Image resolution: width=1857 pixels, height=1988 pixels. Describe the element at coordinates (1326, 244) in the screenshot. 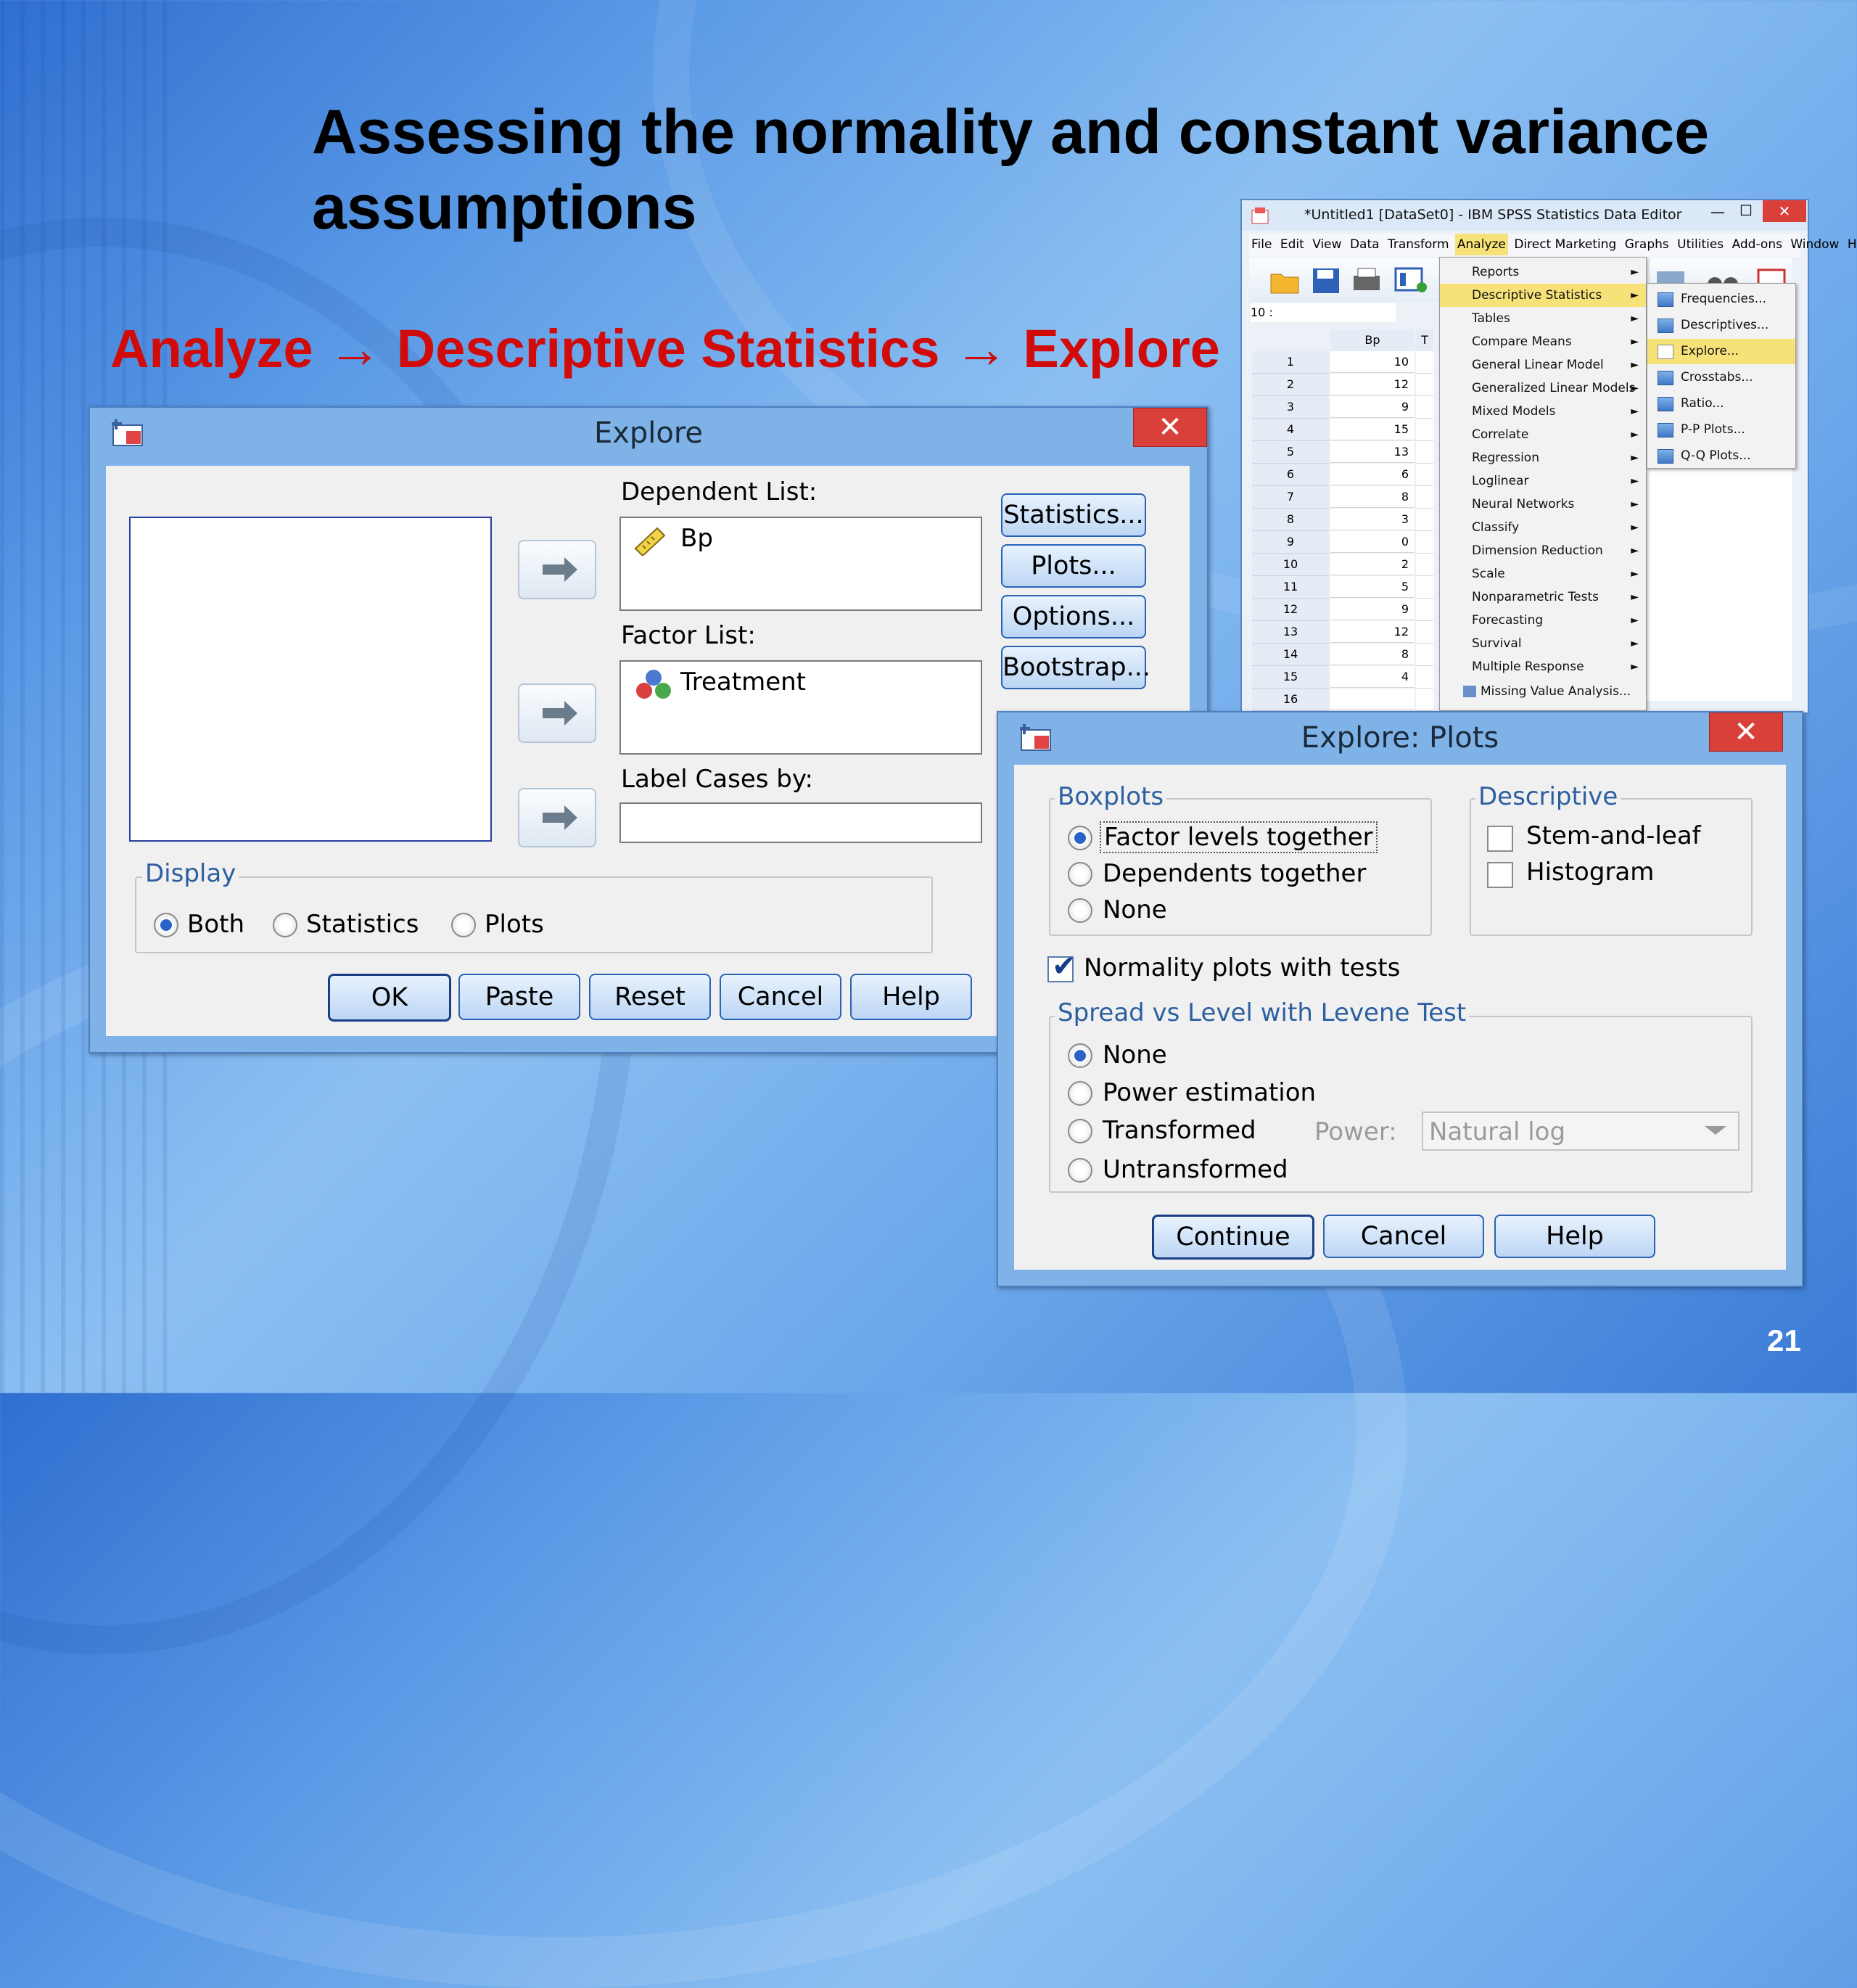

I see `menu-view: View` at that location.